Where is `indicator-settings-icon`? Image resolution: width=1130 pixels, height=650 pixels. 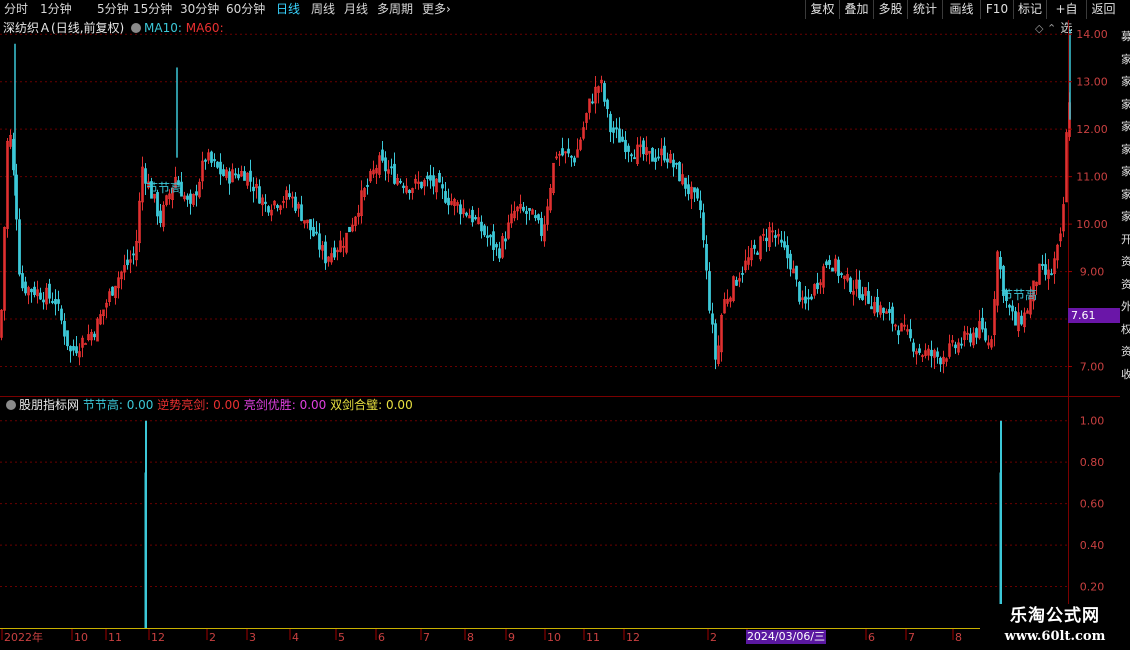 indicator-settings-icon is located at coordinates (11, 405).